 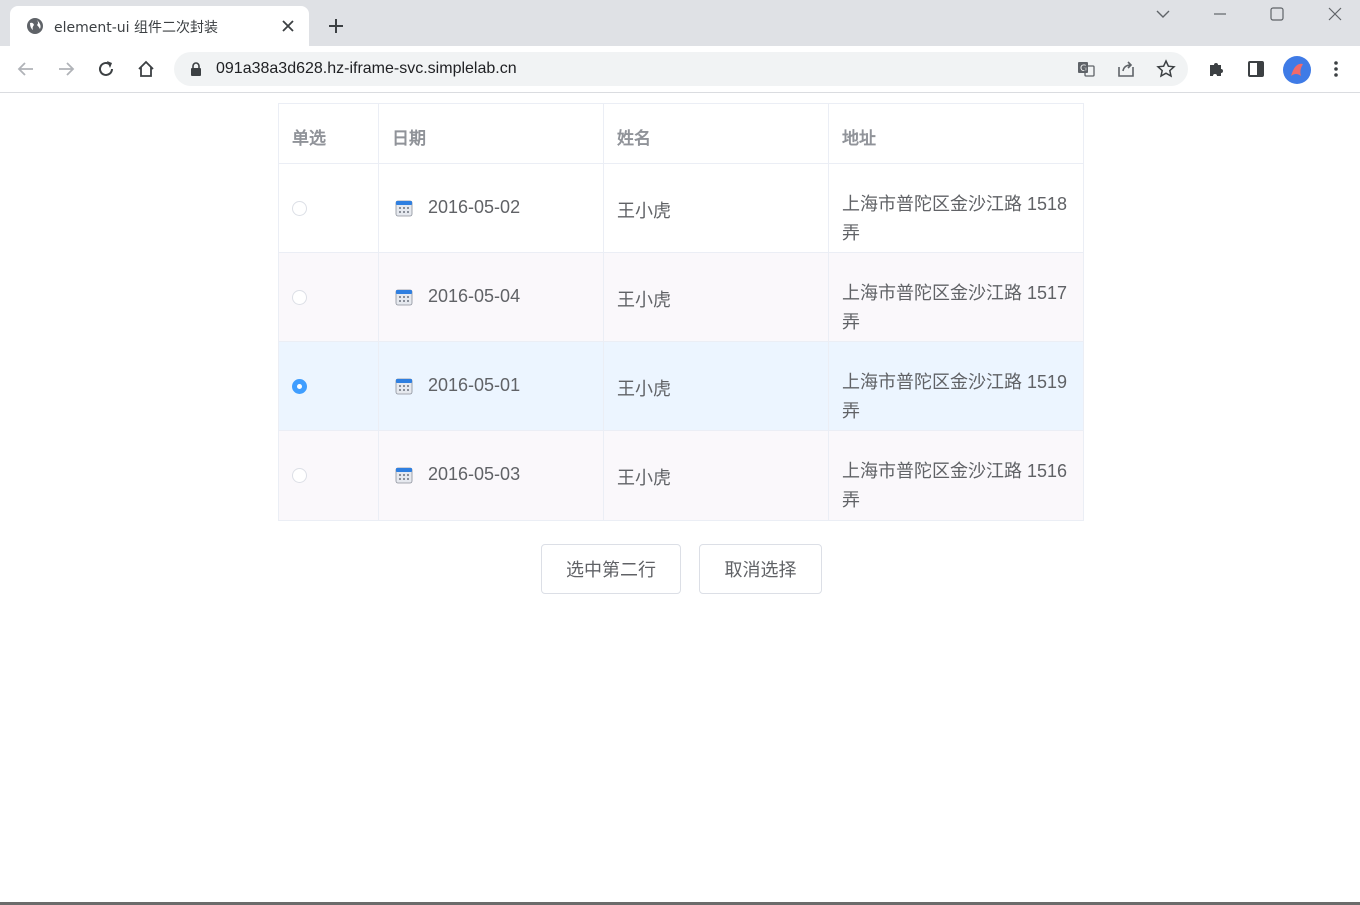 What do you see at coordinates (474, 385) in the screenshot?
I see `row-date: 2016-05-01` at bounding box center [474, 385].